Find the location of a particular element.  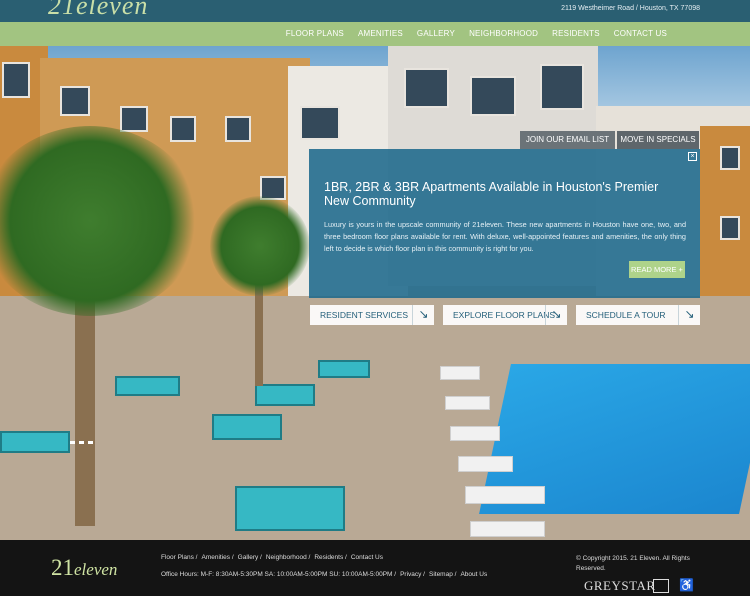

footer-link-floor-plans: Floor Plans / is located at coordinates (179, 557).